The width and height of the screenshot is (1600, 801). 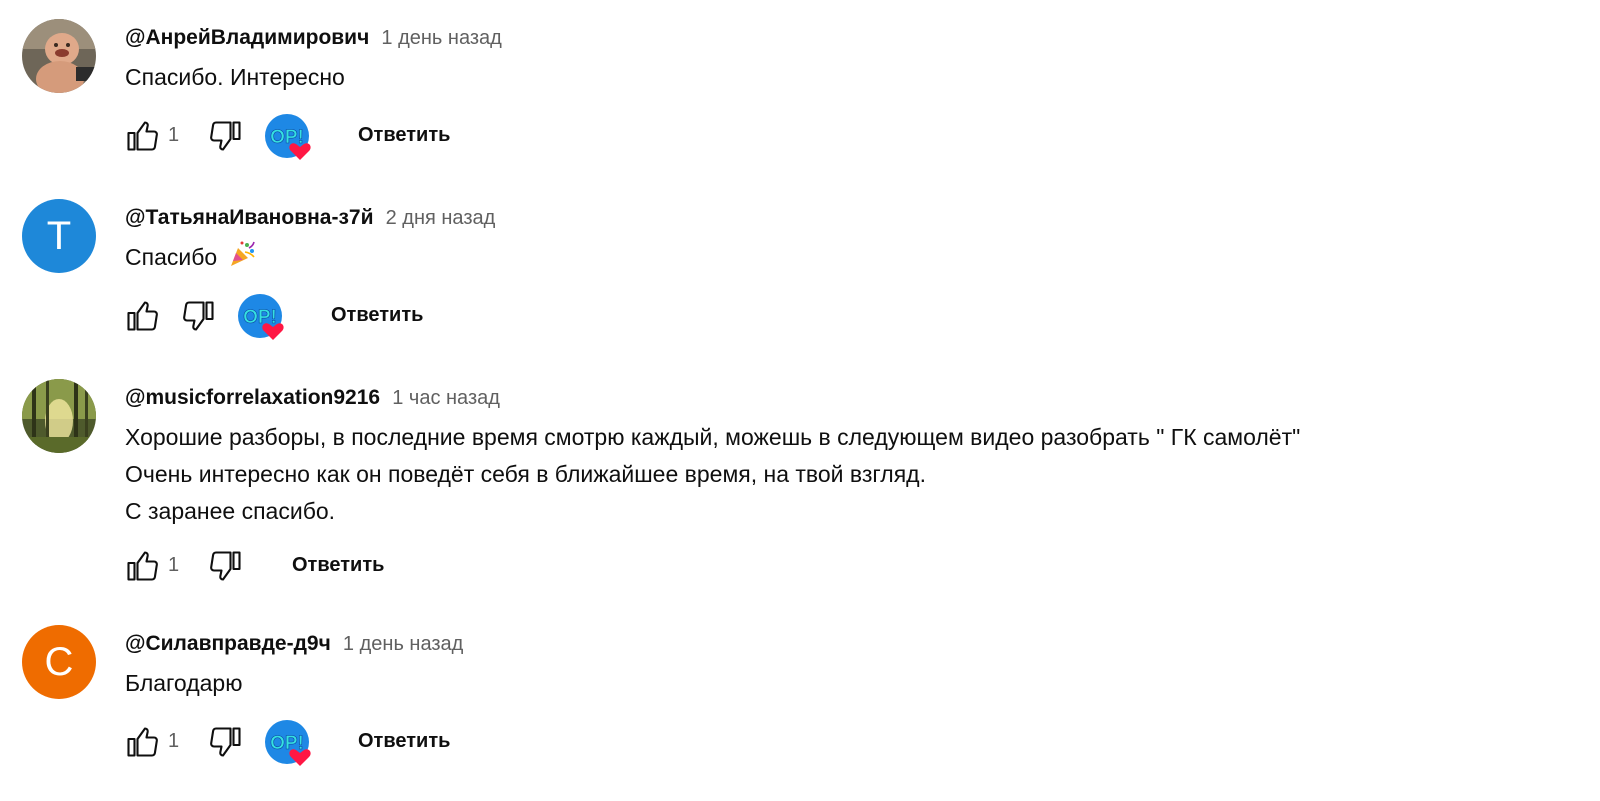 I want to click on comment-author: @ТатьянаИвановна-з7й, so click(x=249, y=217).